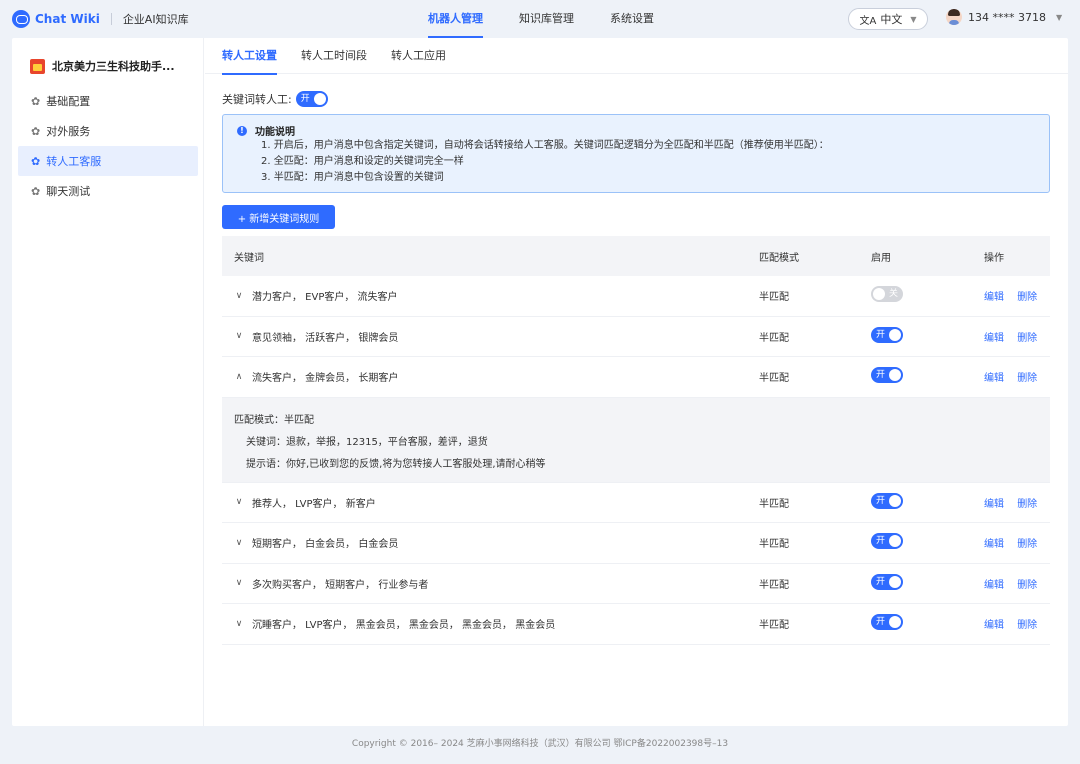 Image resolution: width=1080 pixels, height=764 pixels. What do you see at coordinates (275, 99) in the screenshot?
I see `keyword-handoff-setting: 关键词转人工: 开` at bounding box center [275, 99].